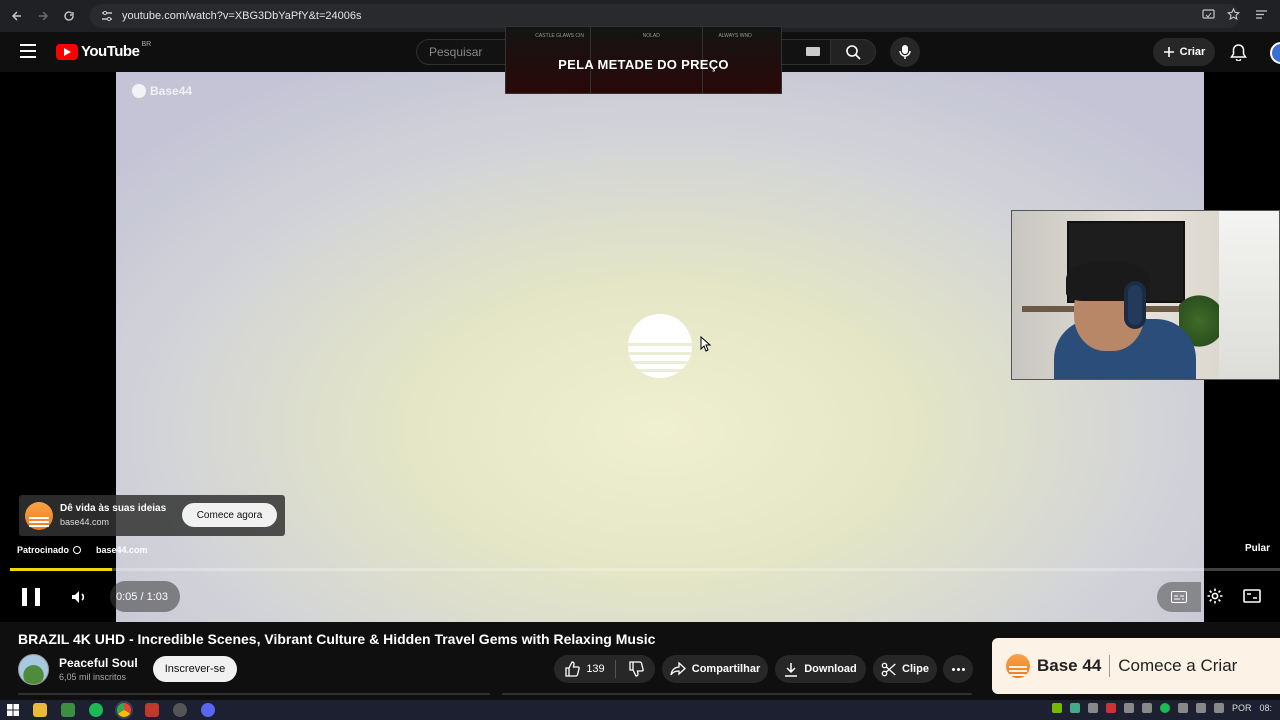 The image size is (1280, 720). I want to click on youtube-logo: YouTube BR, so click(103, 50).